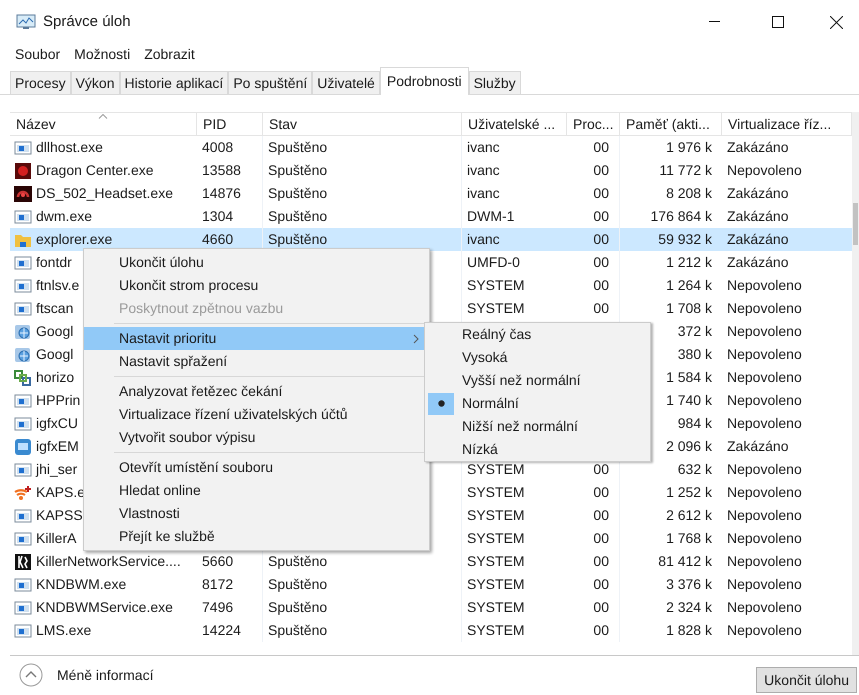 The height and width of the screenshot is (695, 859). Describe the element at coordinates (40, 82) in the screenshot. I see `tab: Procesy` at that location.